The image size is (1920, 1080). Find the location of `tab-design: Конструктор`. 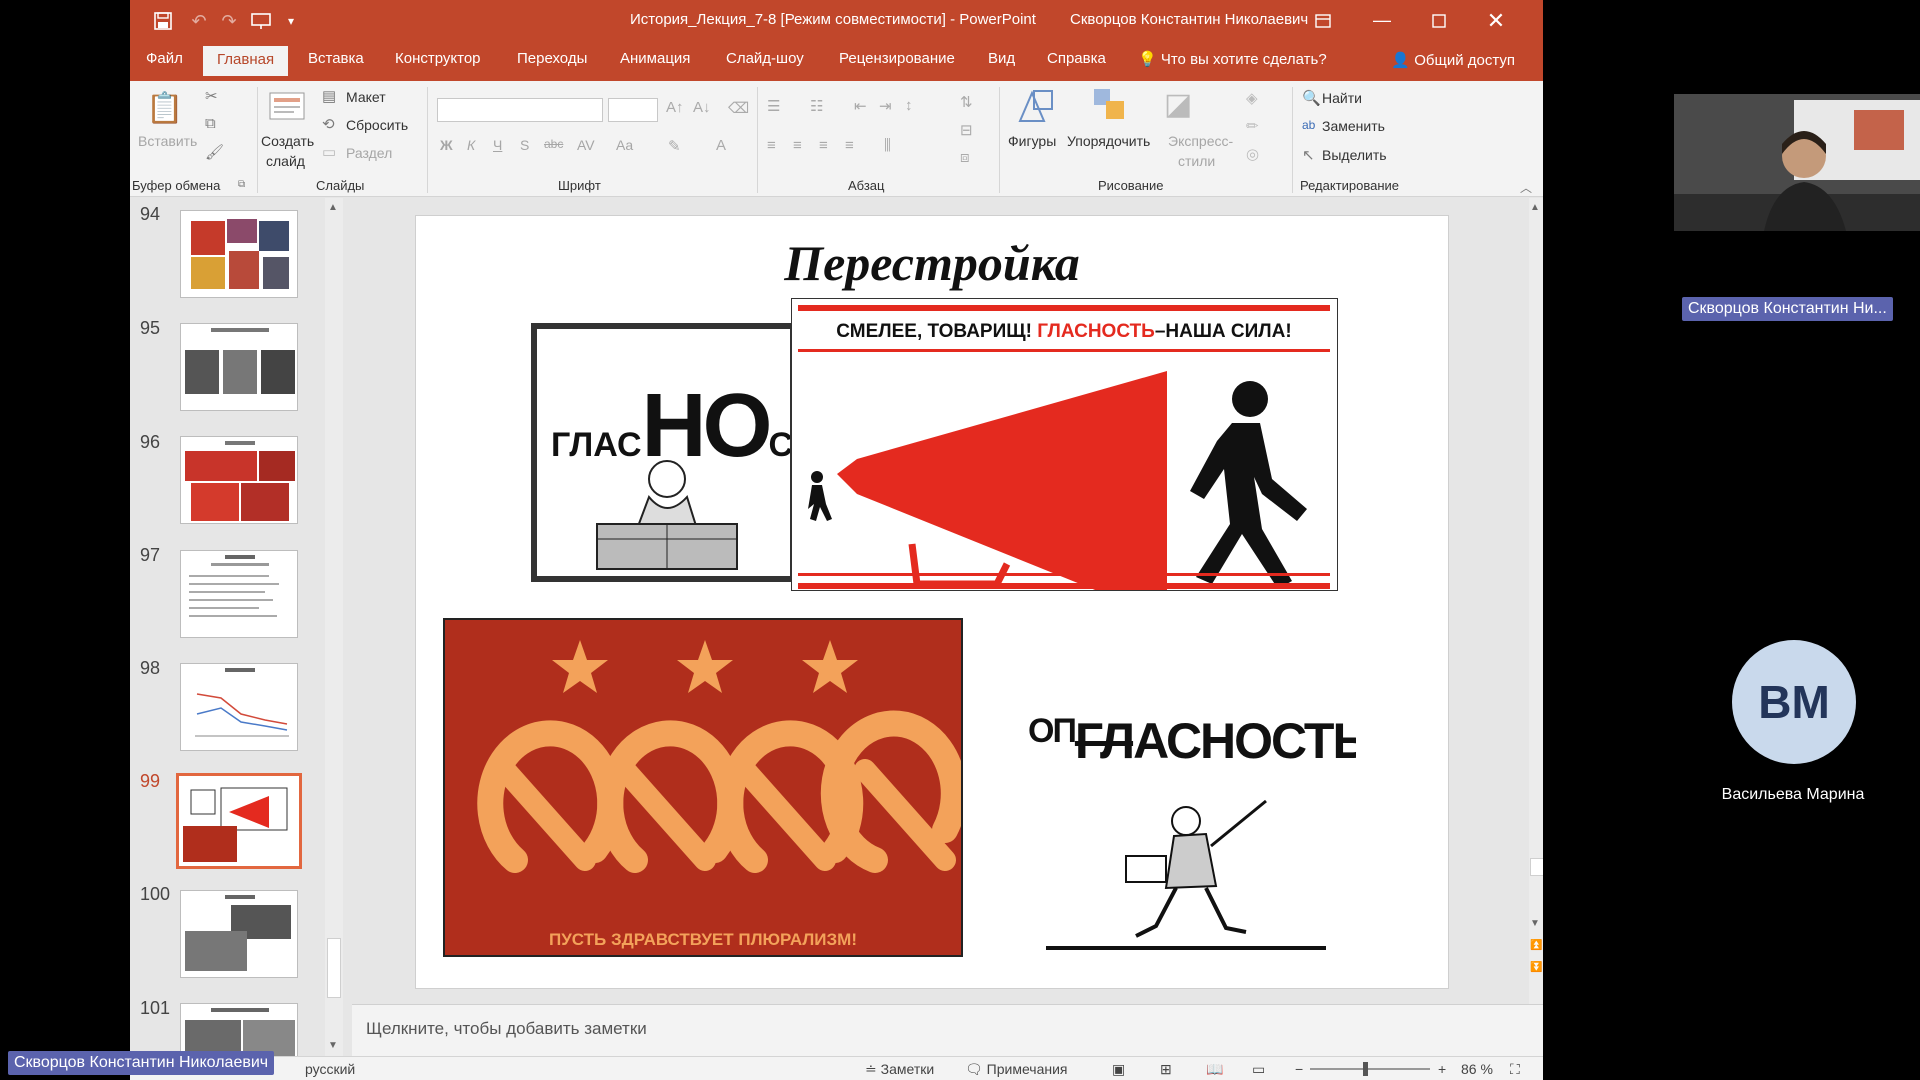

tab-design: Конструктор is located at coordinates (438, 58).